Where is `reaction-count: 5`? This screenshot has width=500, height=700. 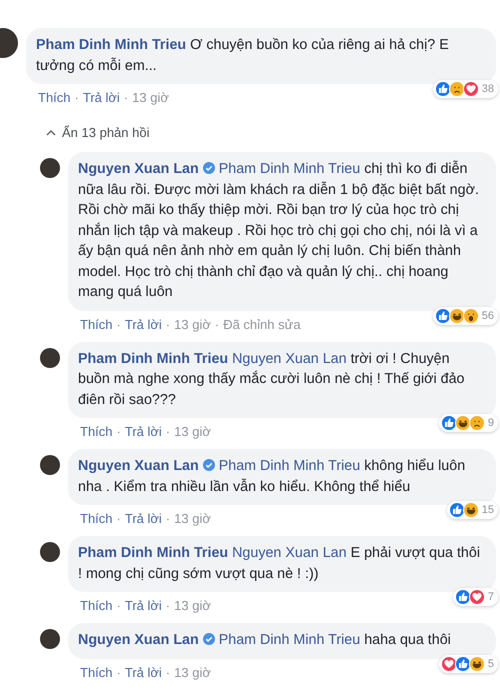 reaction-count: 5 is located at coordinates (468, 663).